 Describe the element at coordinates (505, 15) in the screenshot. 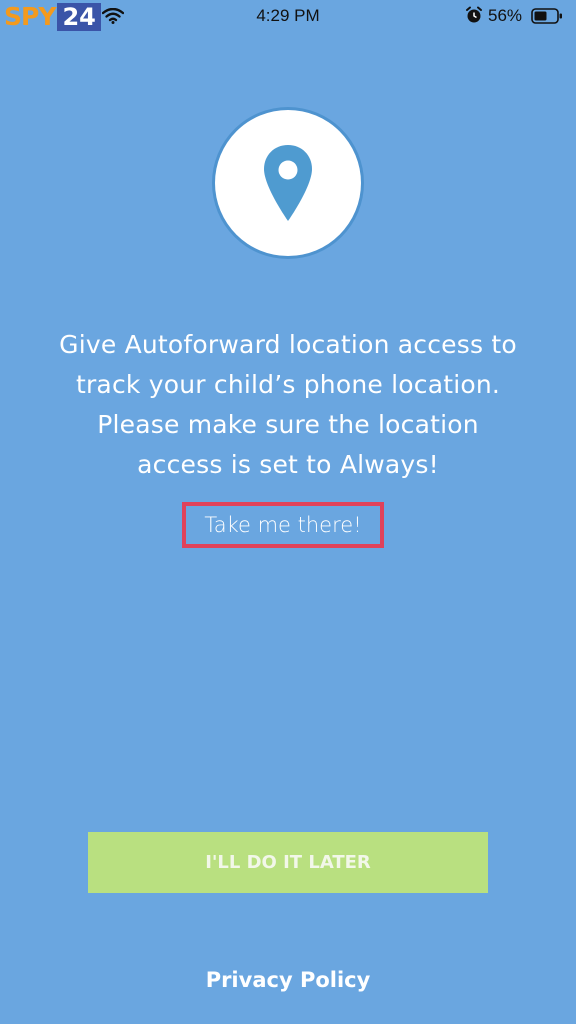

I see `battery-percent: 56%` at that location.